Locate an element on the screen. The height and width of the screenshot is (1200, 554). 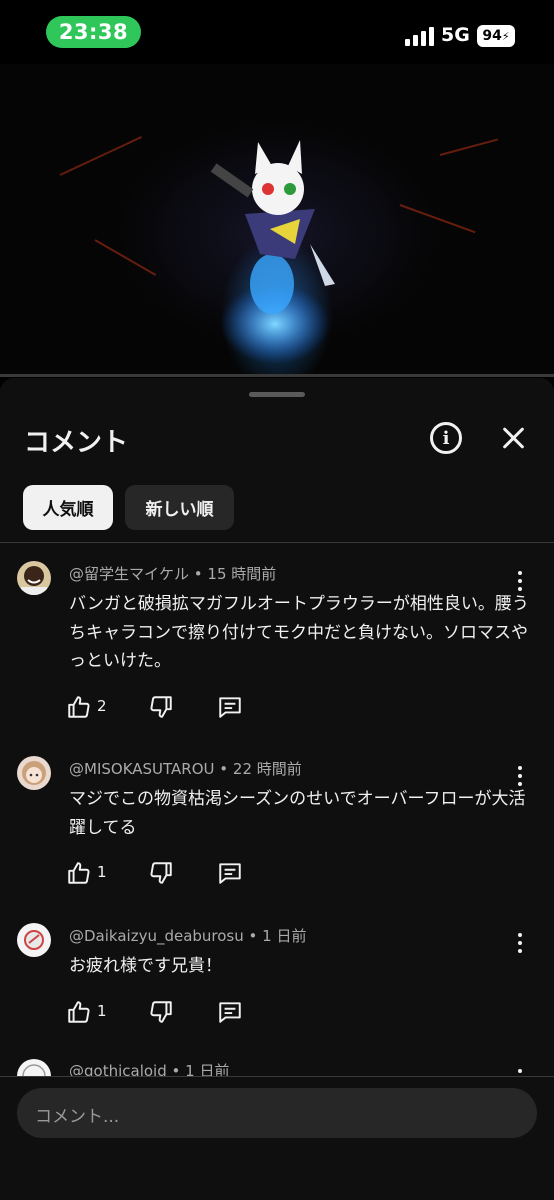
network-type: 5G is located at coordinates (455, 35).